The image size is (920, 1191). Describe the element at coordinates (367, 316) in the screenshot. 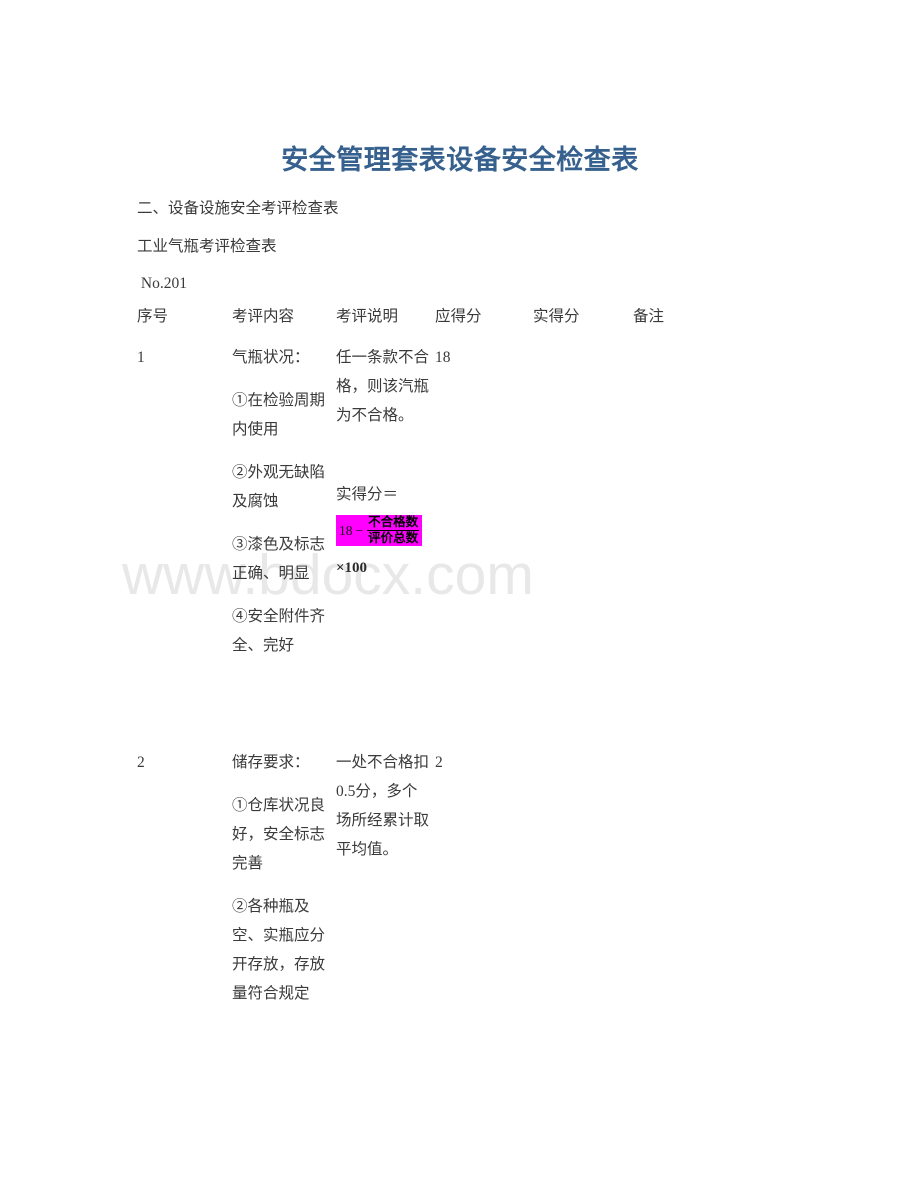

I see `column-header-desc: 考评说明` at that location.